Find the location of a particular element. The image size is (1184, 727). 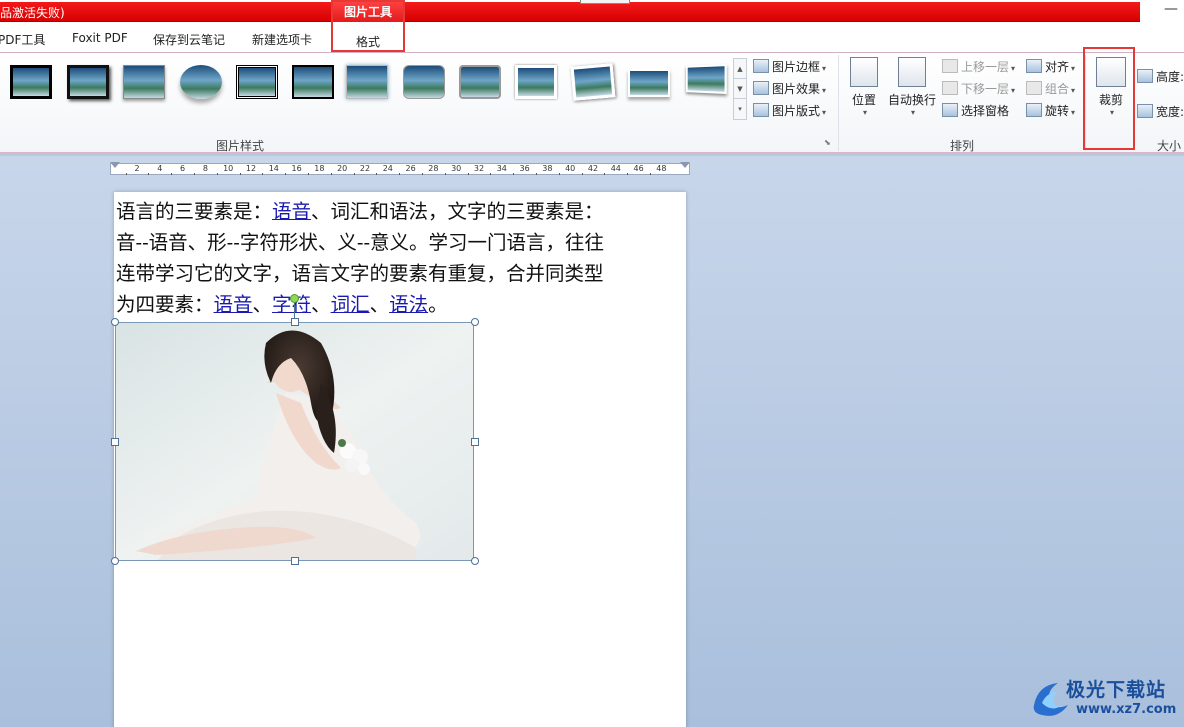

resize-handle-right is located at coordinates (475, 442).